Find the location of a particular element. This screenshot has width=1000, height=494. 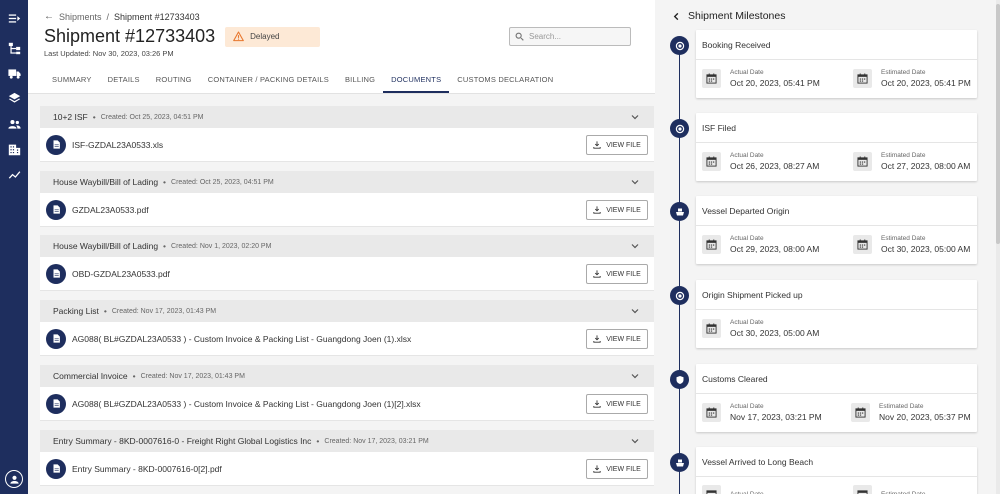

search-input is located at coordinates (574, 36).